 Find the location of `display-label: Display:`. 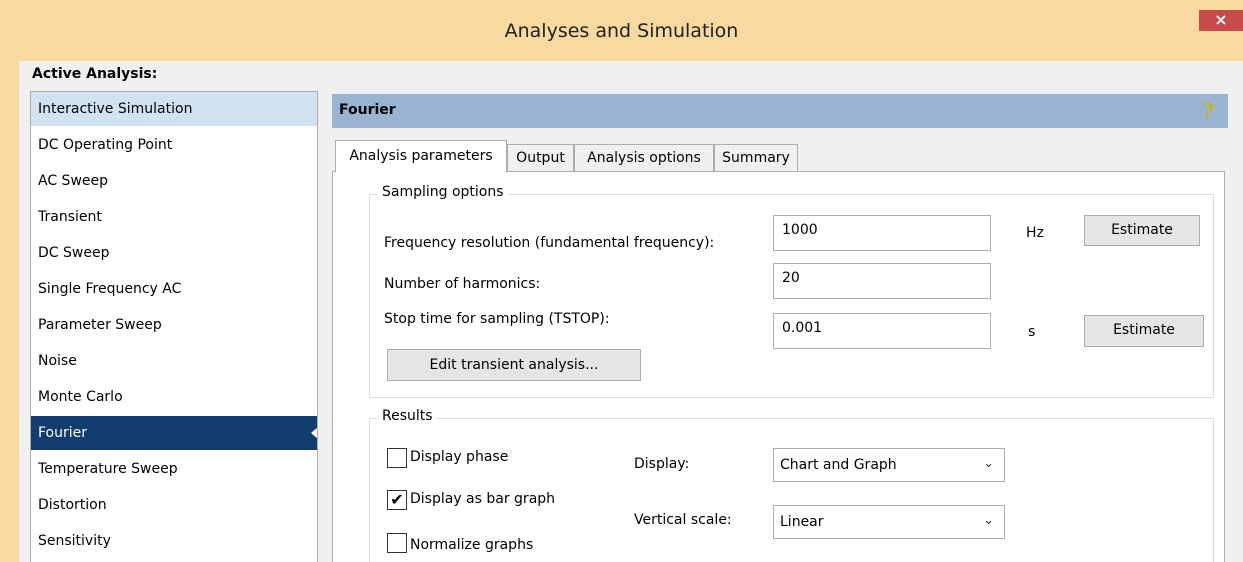

display-label: Display: is located at coordinates (662, 464).